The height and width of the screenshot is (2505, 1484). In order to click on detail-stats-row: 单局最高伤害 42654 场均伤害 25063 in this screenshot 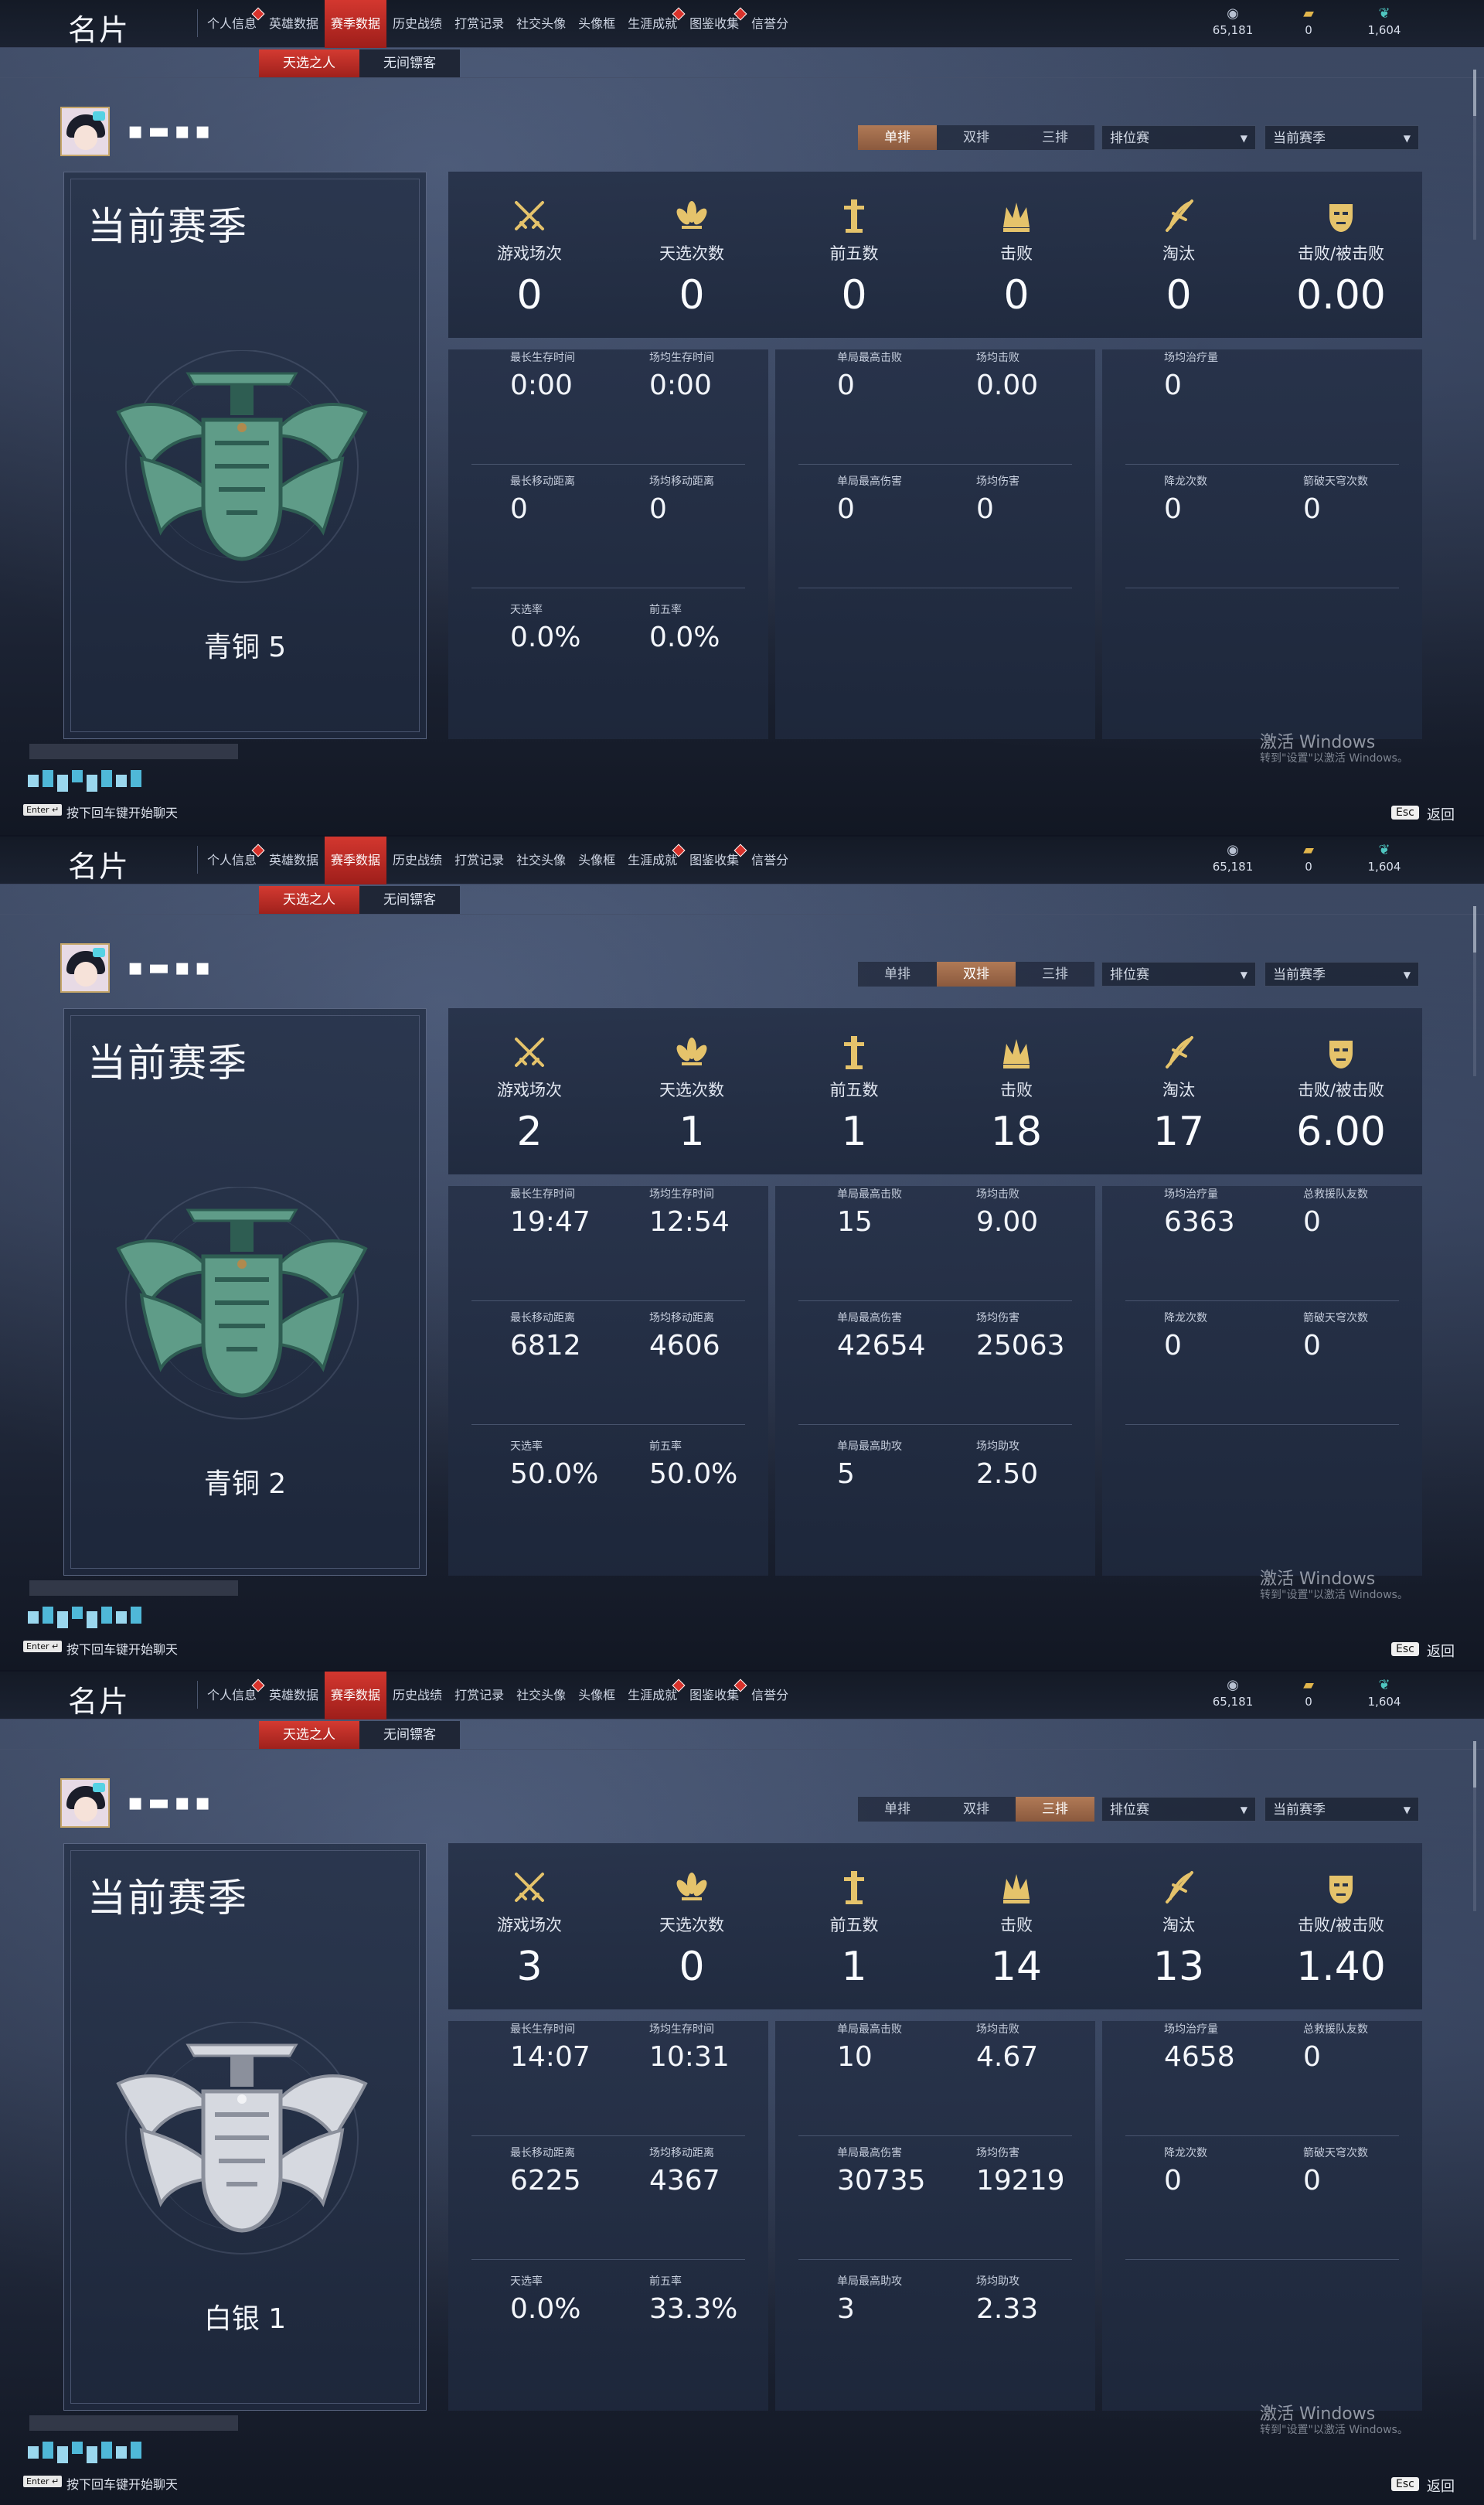, I will do `click(935, 1368)`.